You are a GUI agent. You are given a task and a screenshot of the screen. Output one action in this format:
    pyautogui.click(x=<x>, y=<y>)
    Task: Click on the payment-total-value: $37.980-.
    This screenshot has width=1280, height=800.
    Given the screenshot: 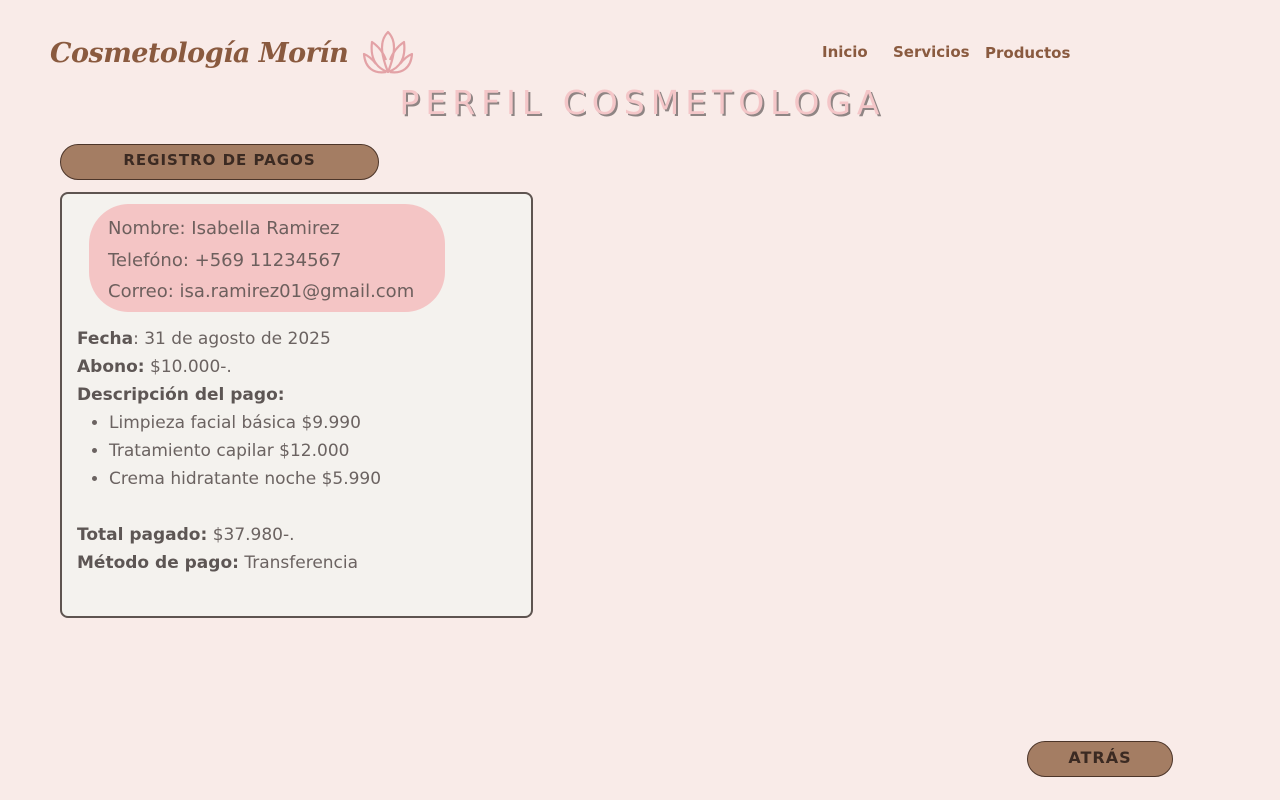 What is the action you would take?
    pyautogui.click(x=251, y=535)
    